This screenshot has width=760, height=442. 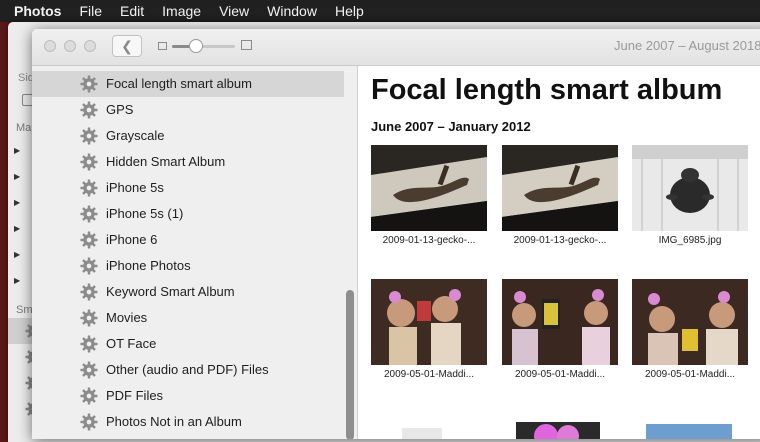 I want to click on background-section-label: Sm, so click(x=24, y=310).